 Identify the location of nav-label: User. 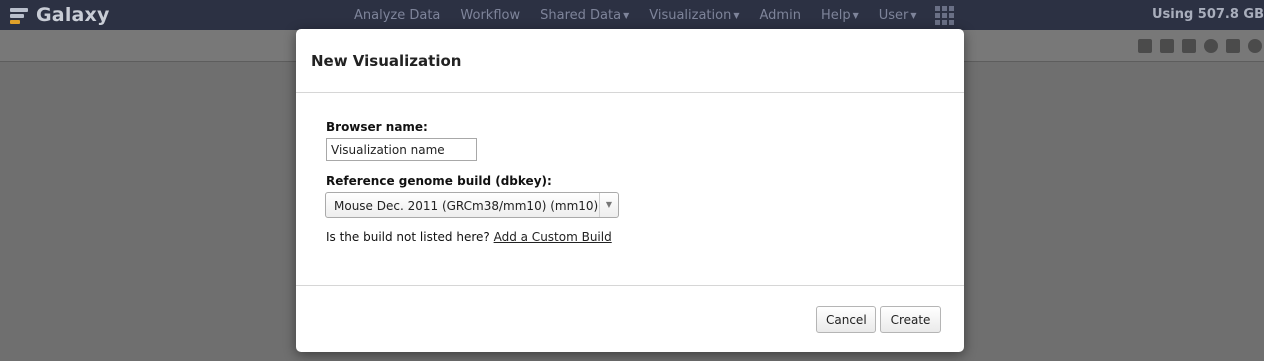
(893, 15).